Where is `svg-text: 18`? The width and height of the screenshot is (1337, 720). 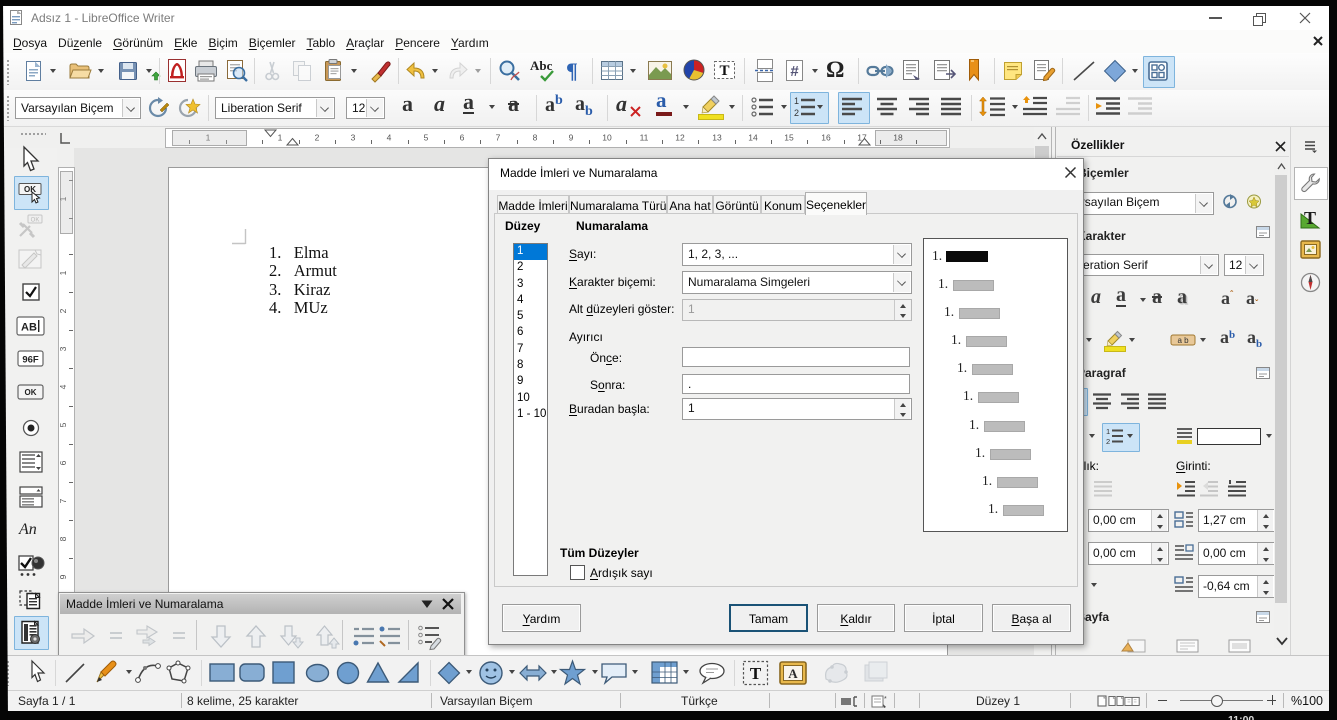
svg-text: 18 is located at coordinates (898, 138).